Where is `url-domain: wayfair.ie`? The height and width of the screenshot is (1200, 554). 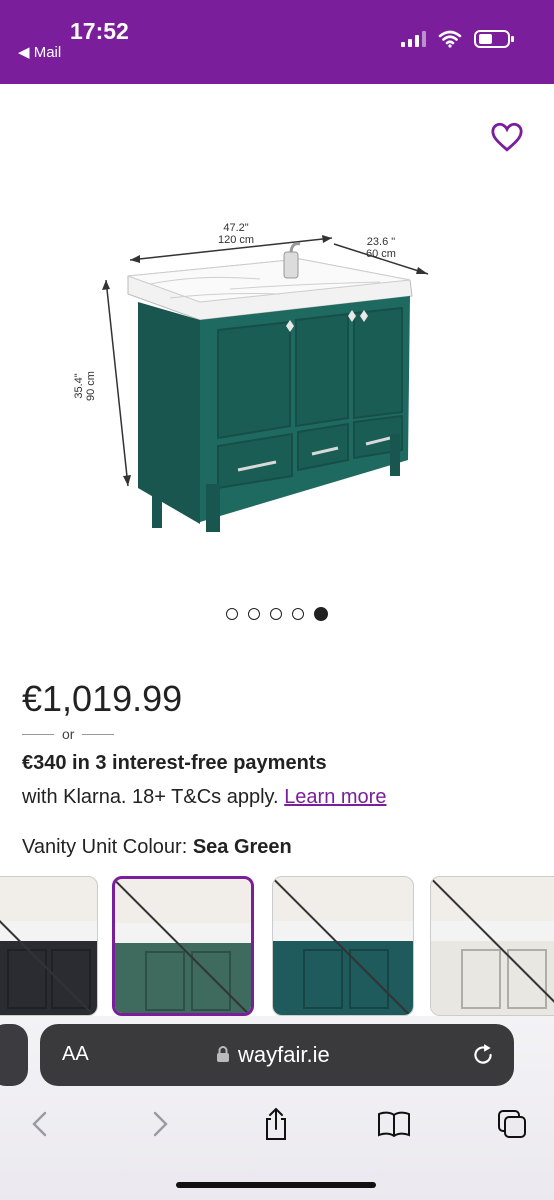
url-domain: wayfair.ie is located at coordinates (284, 1055).